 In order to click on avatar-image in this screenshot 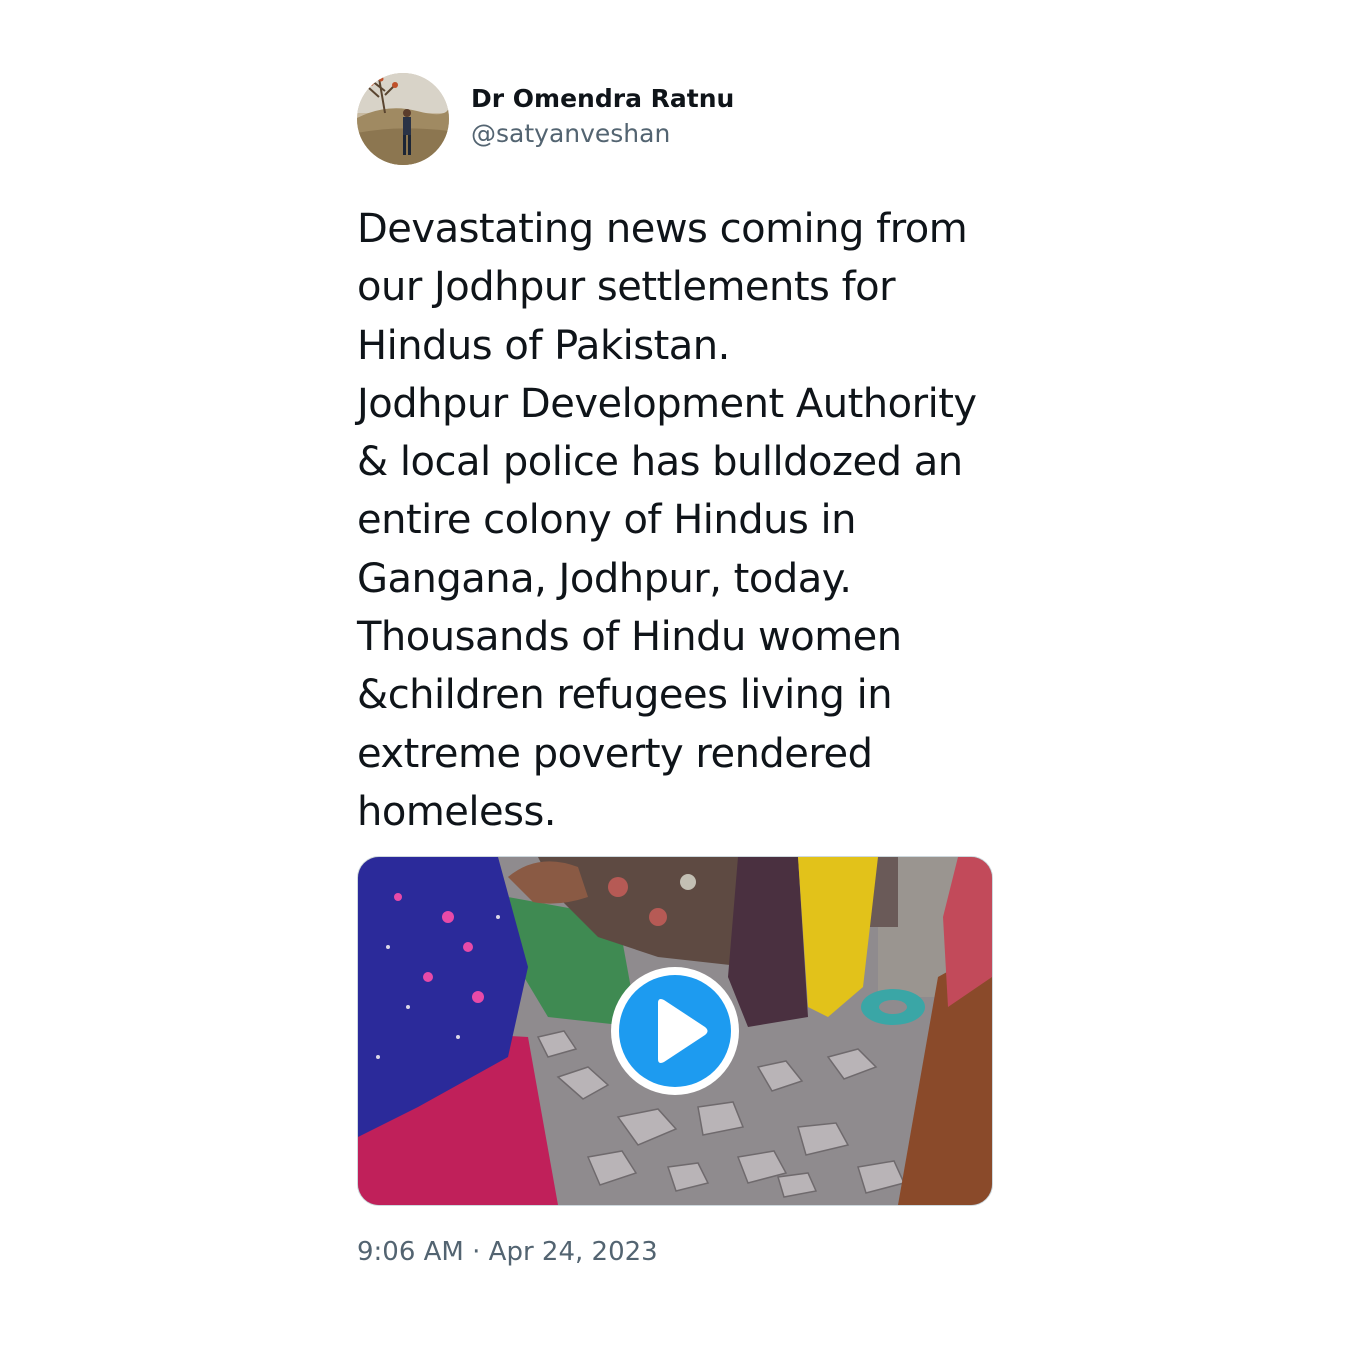, I will do `click(403, 119)`.